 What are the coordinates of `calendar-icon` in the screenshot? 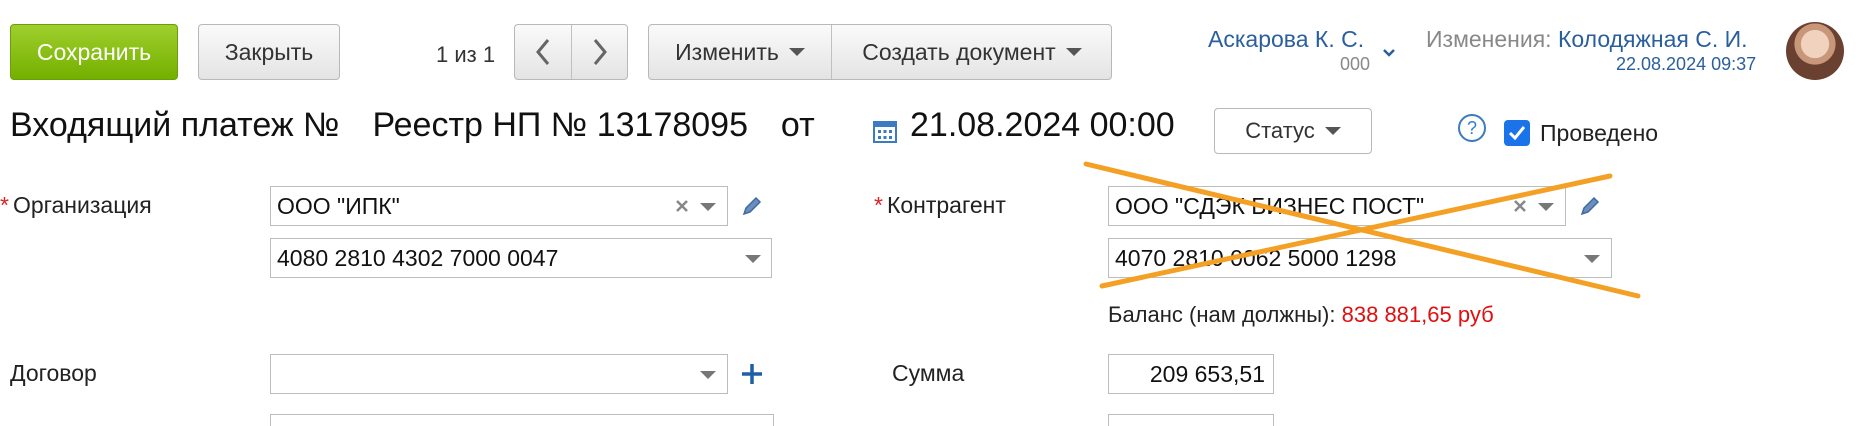 It's located at (885, 131).